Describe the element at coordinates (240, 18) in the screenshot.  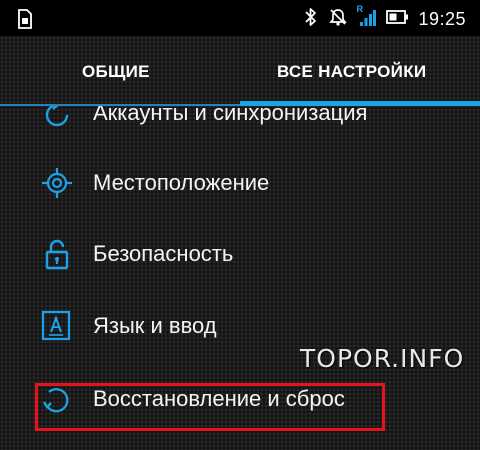
I see `status-bar: R 19:25` at that location.